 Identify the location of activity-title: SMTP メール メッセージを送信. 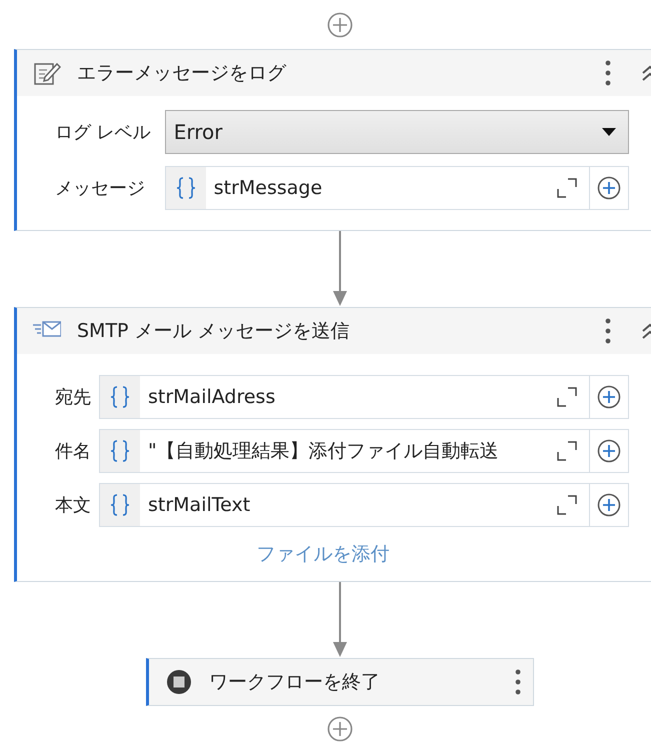
(214, 331).